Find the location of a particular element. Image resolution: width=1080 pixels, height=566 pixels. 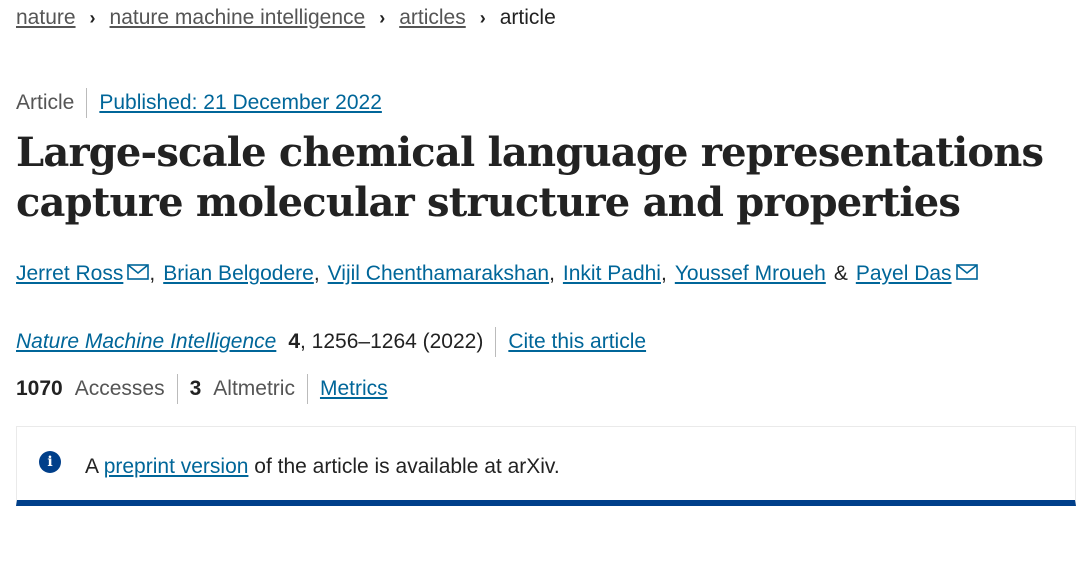

ampersand: & is located at coordinates (840, 273).